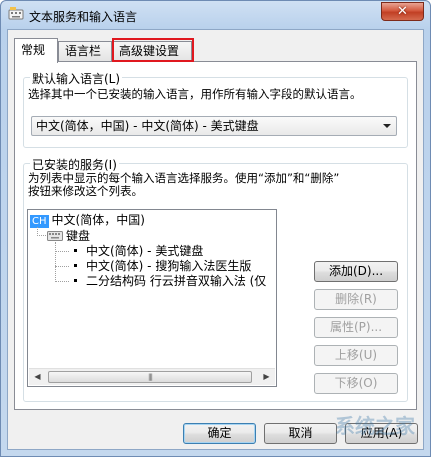 This screenshot has width=431, height=457. Describe the element at coordinates (16, 14) in the screenshot. I see `text-services-icon` at that location.